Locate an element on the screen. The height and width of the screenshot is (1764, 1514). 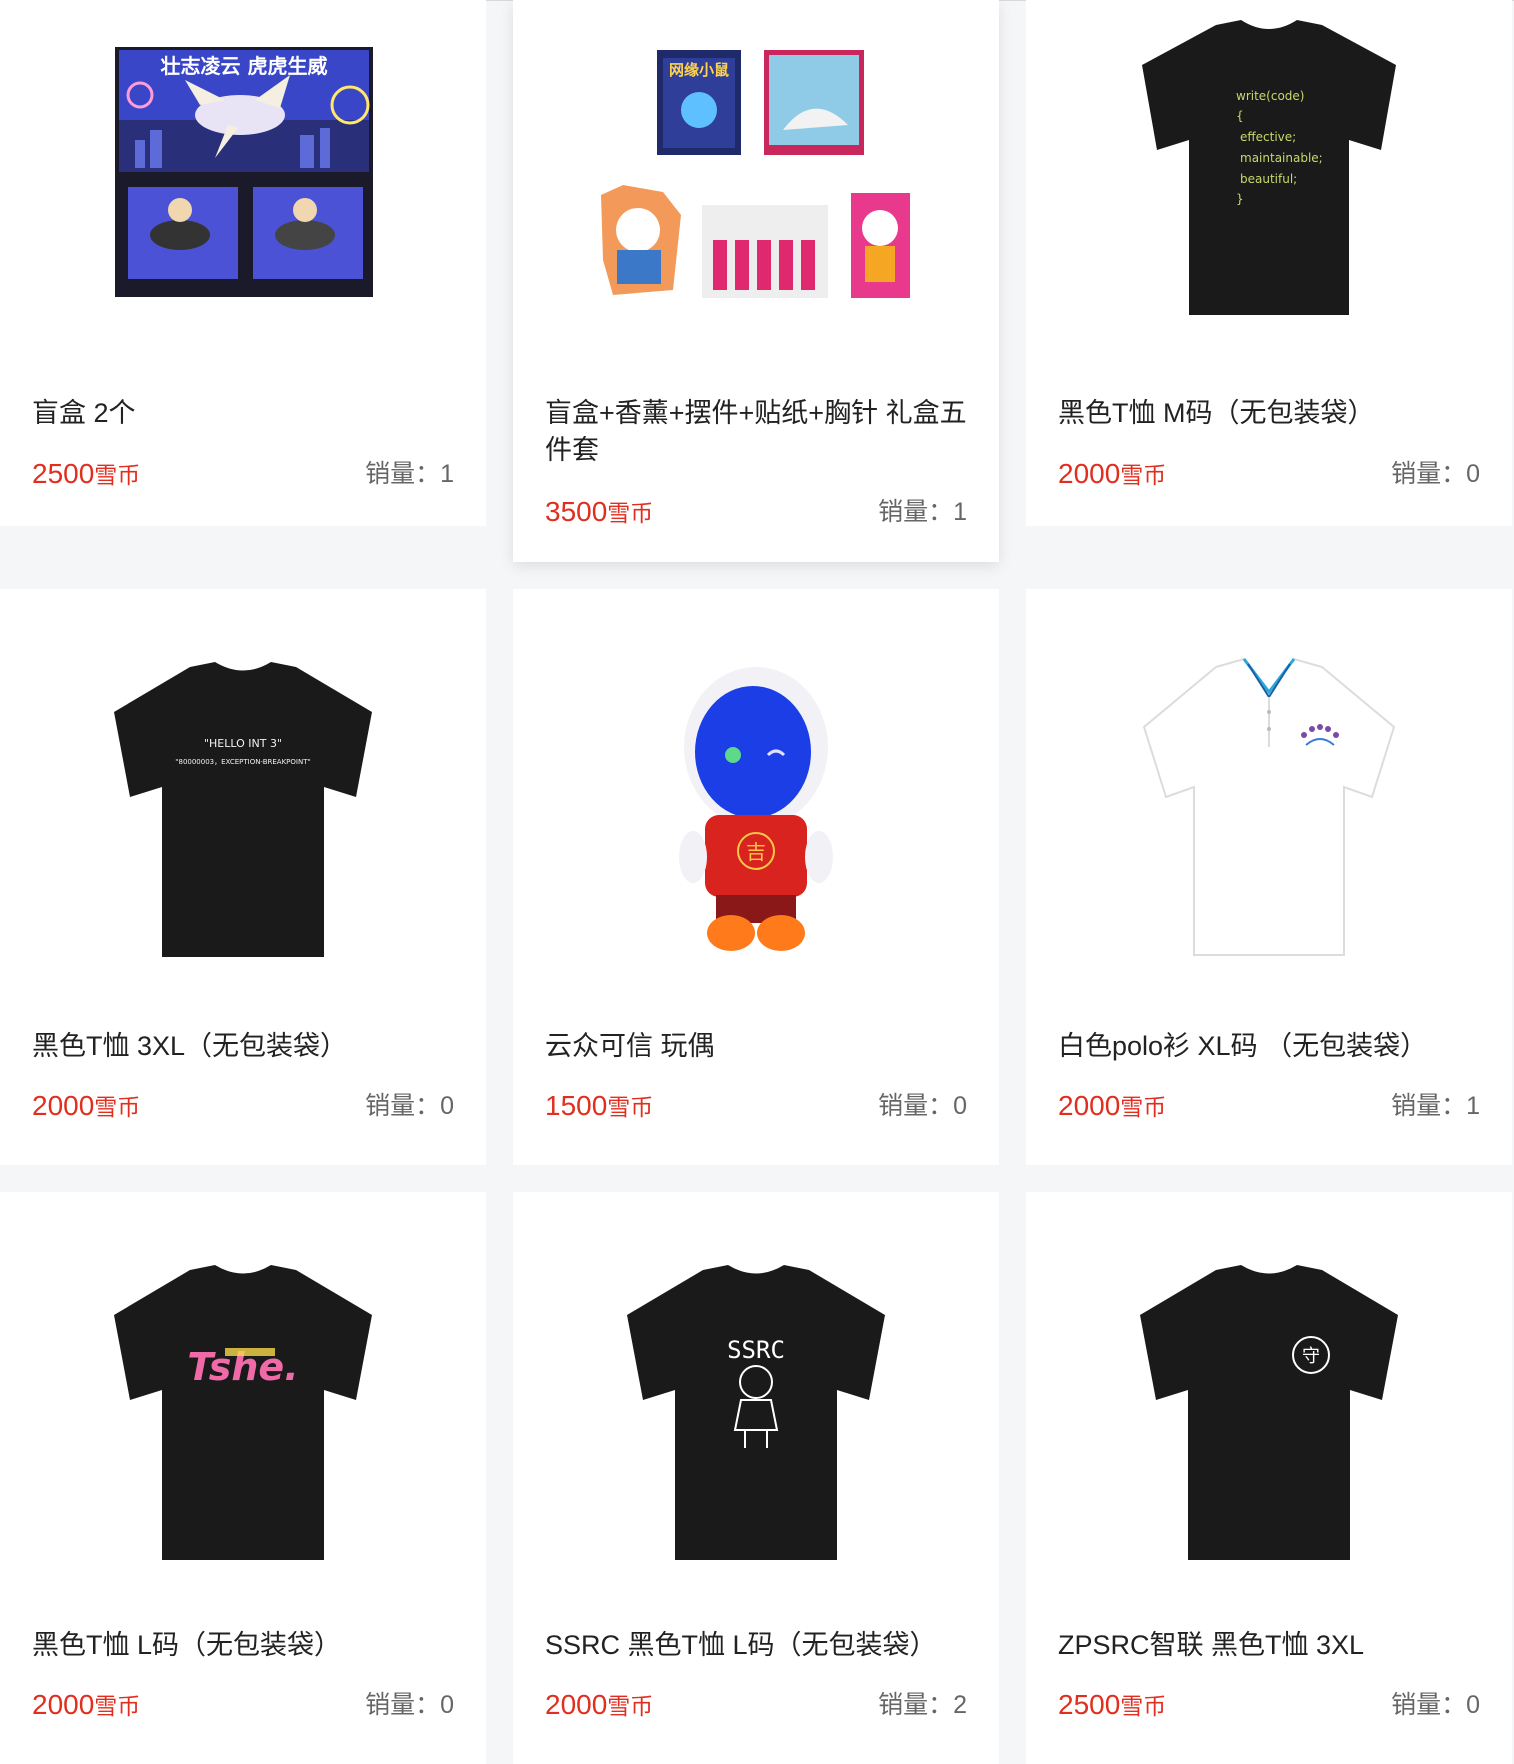
blind-box-image: 壮志凌云 虎虎生威 is located at coordinates (243, 180).